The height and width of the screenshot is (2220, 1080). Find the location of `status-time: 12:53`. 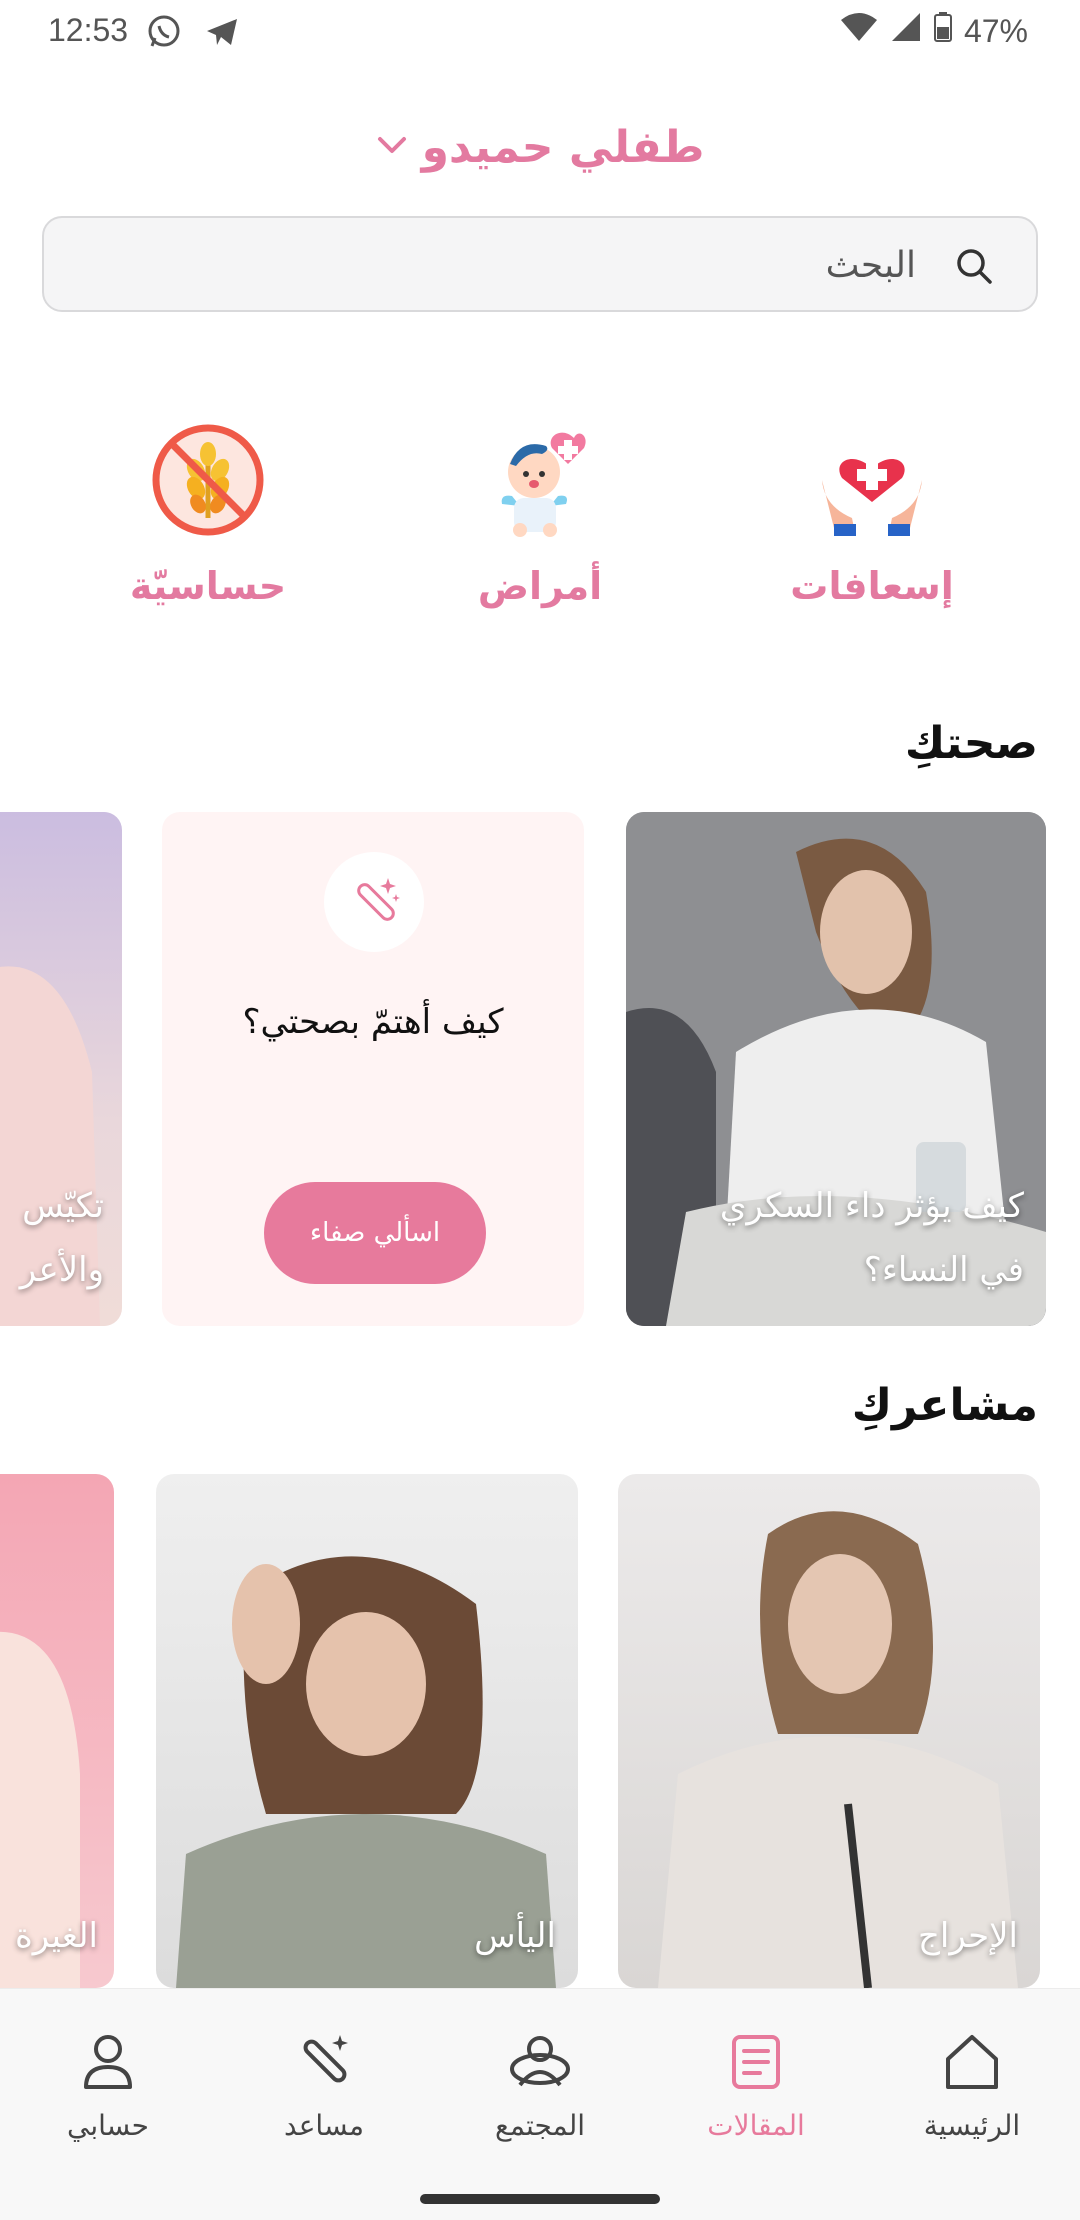

status-time: 12:53 is located at coordinates (88, 30).